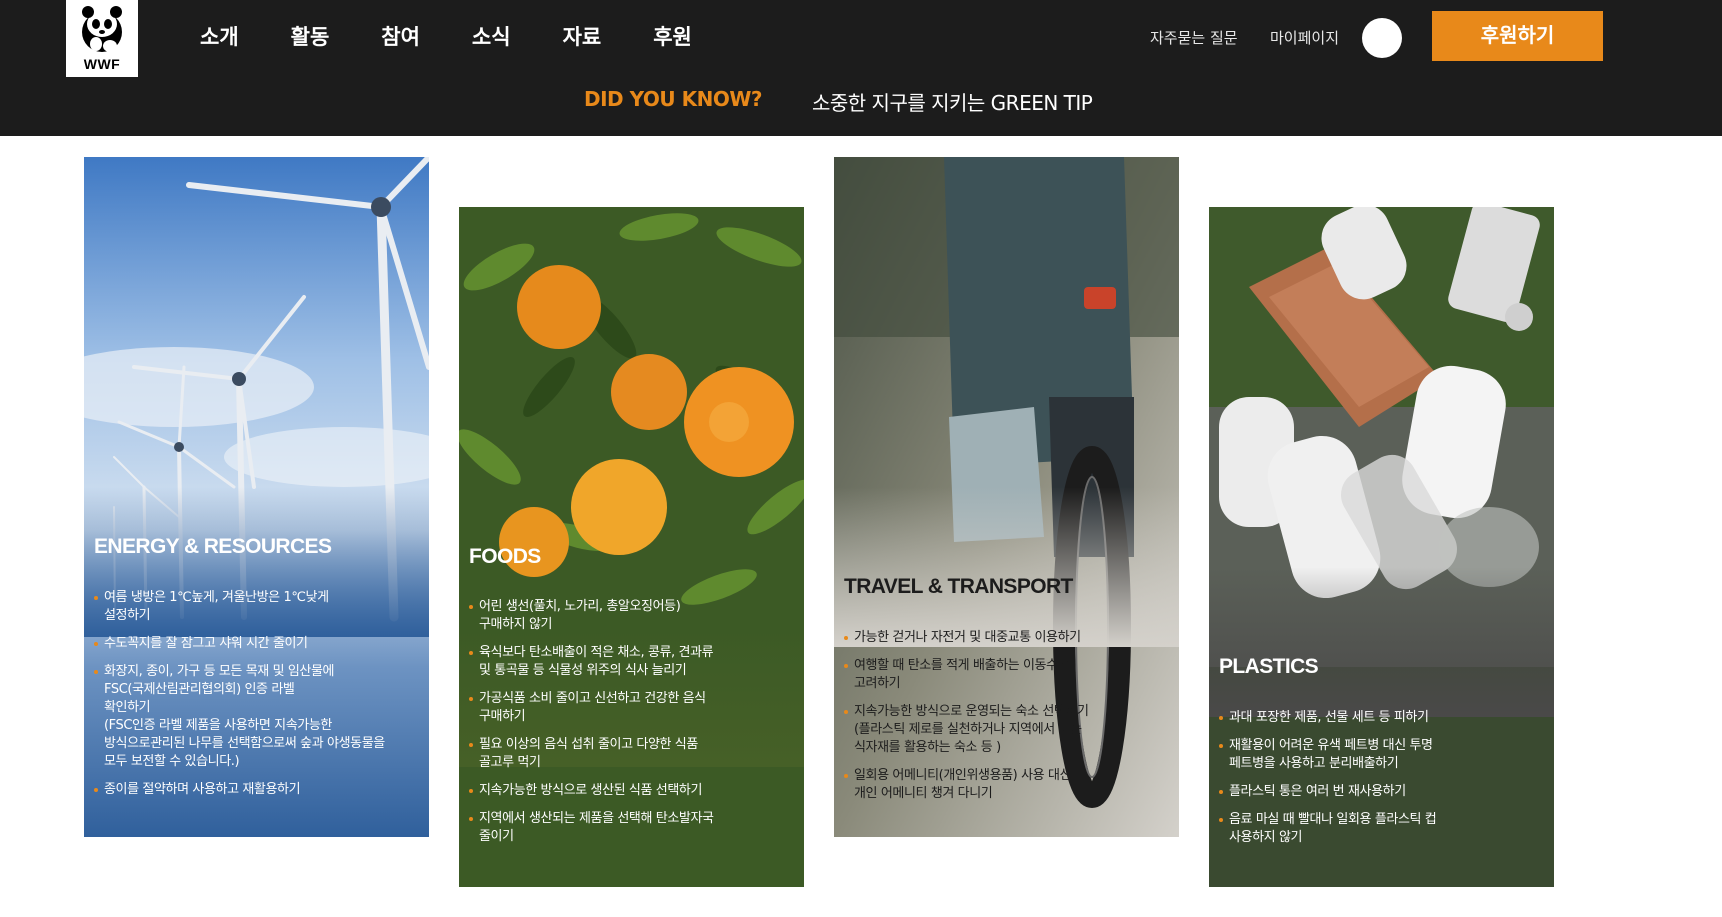  Describe the element at coordinates (400, 37) in the screenshot. I see `nav-item-participate: 참여` at that location.